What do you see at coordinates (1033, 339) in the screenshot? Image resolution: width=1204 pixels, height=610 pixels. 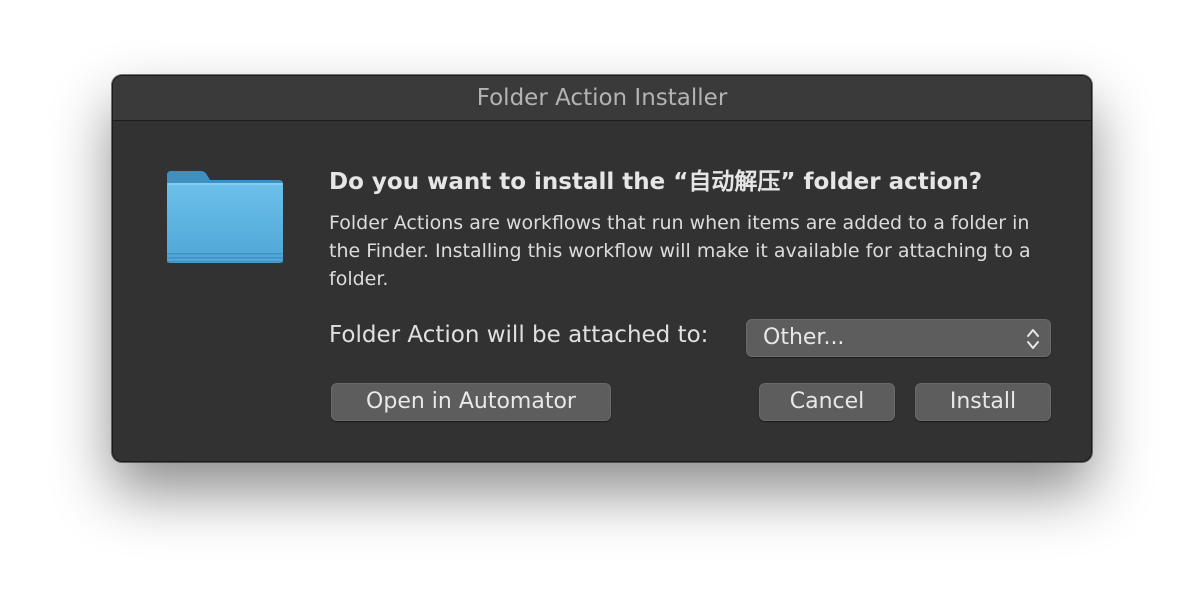 I see `up-down-chevron-icon` at bounding box center [1033, 339].